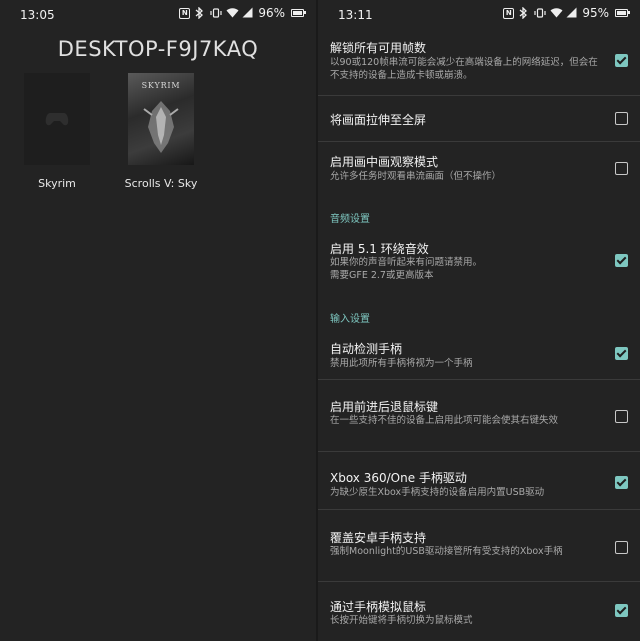 The image size is (640, 641). What do you see at coordinates (366, 349) in the screenshot?
I see `setting-title: 自动检测手柄` at bounding box center [366, 349].